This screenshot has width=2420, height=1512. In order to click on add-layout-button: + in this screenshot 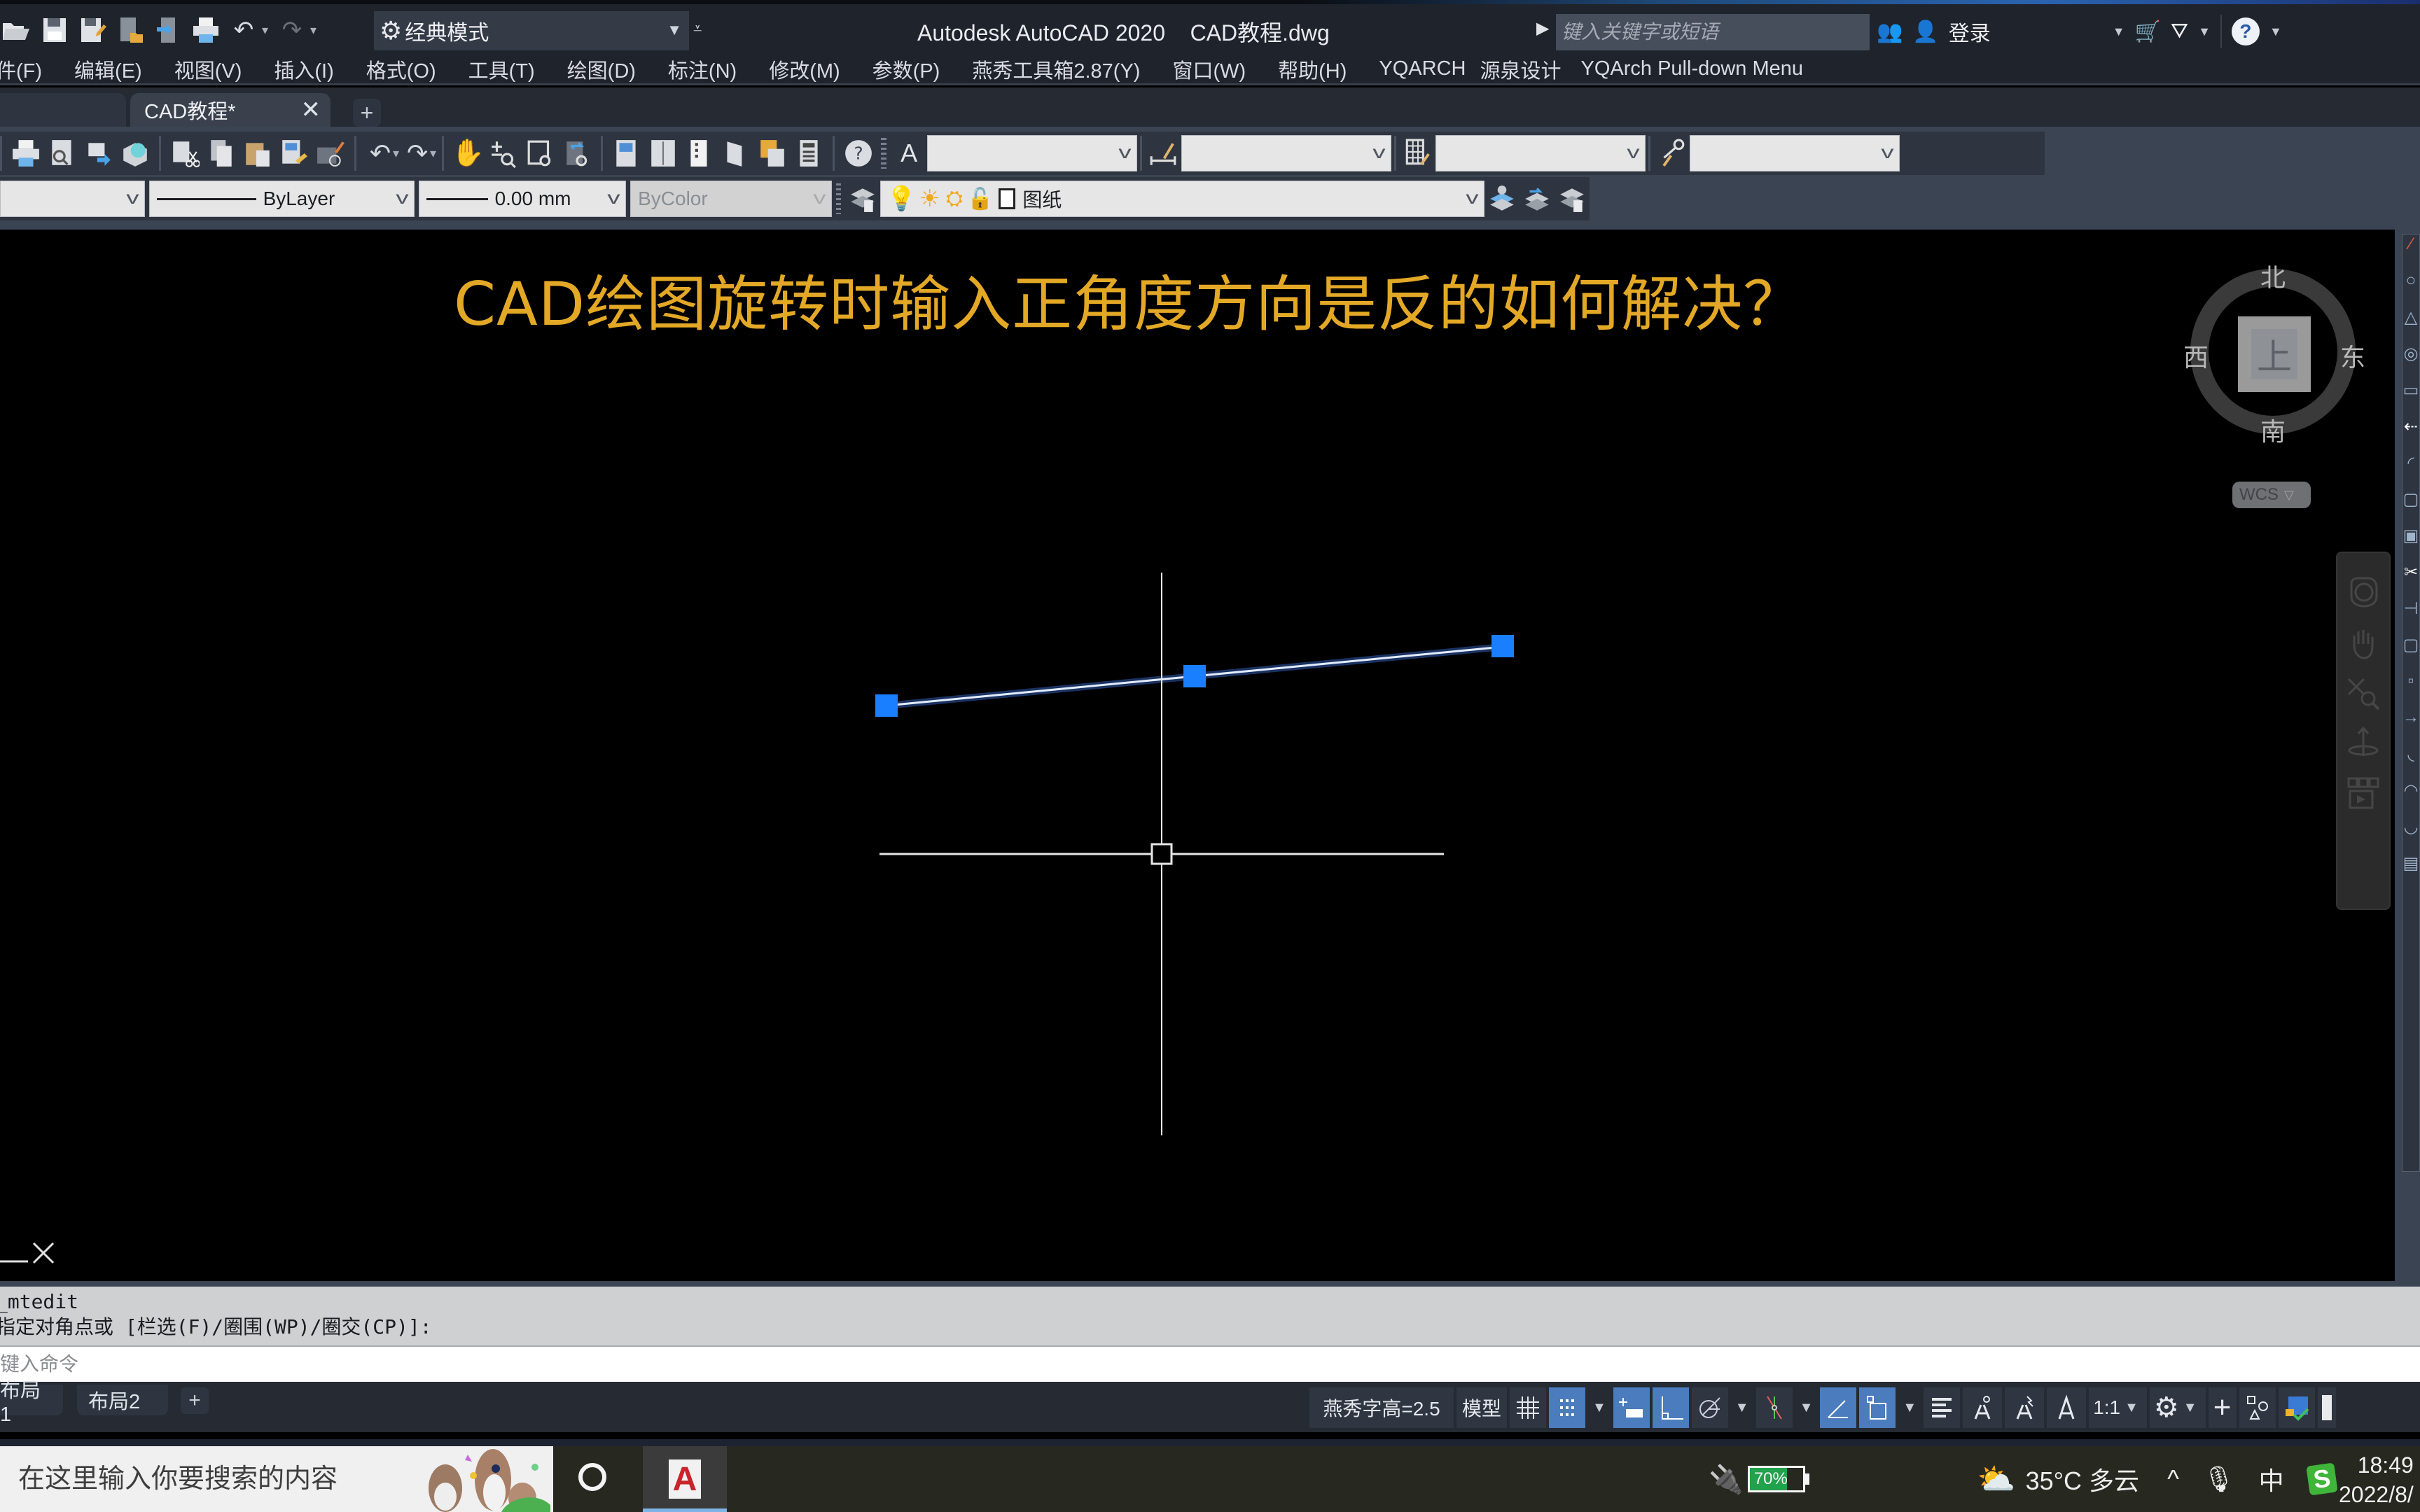, I will do `click(195, 1400)`.